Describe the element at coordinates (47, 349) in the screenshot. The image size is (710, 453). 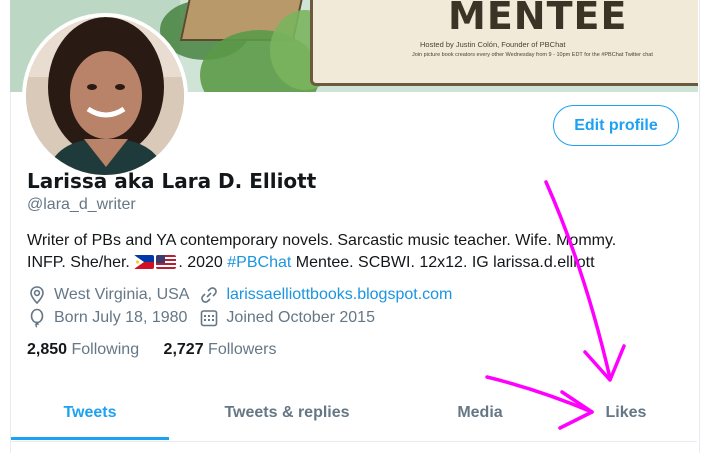
I see `following-count: 2,850` at that location.